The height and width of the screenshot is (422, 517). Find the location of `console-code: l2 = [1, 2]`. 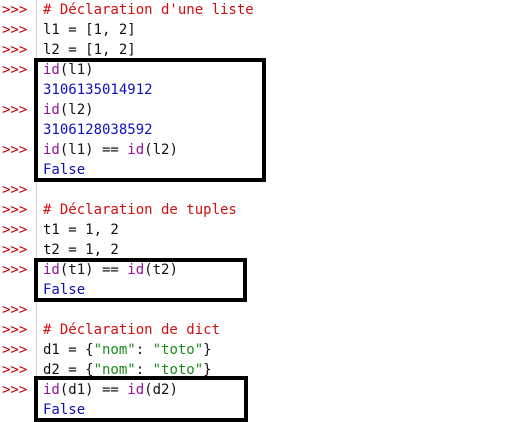

console-code: l2 = [1, 2] is located at coordinates (89, 50).